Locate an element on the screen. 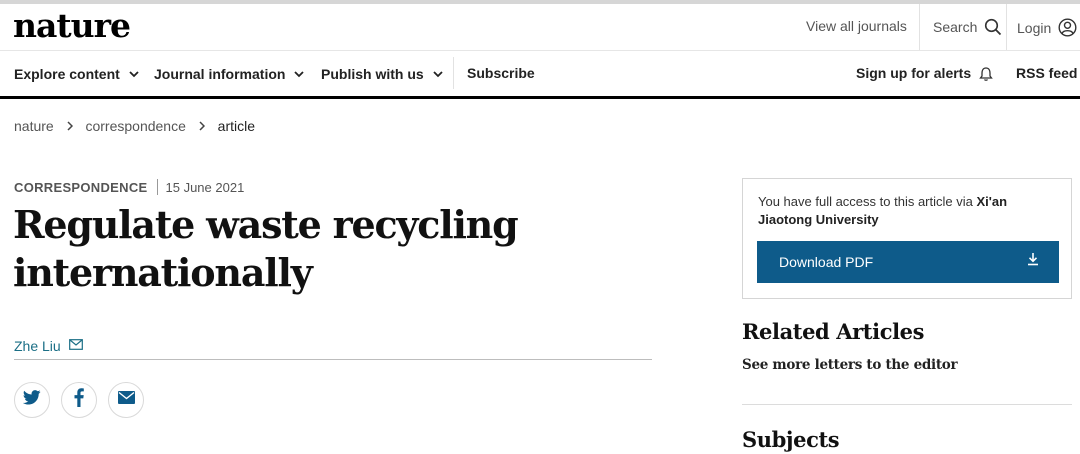 This screenshot has width=1080, height=454. article-type: CORRESPONDENCE is located at coordinates (81, 187).